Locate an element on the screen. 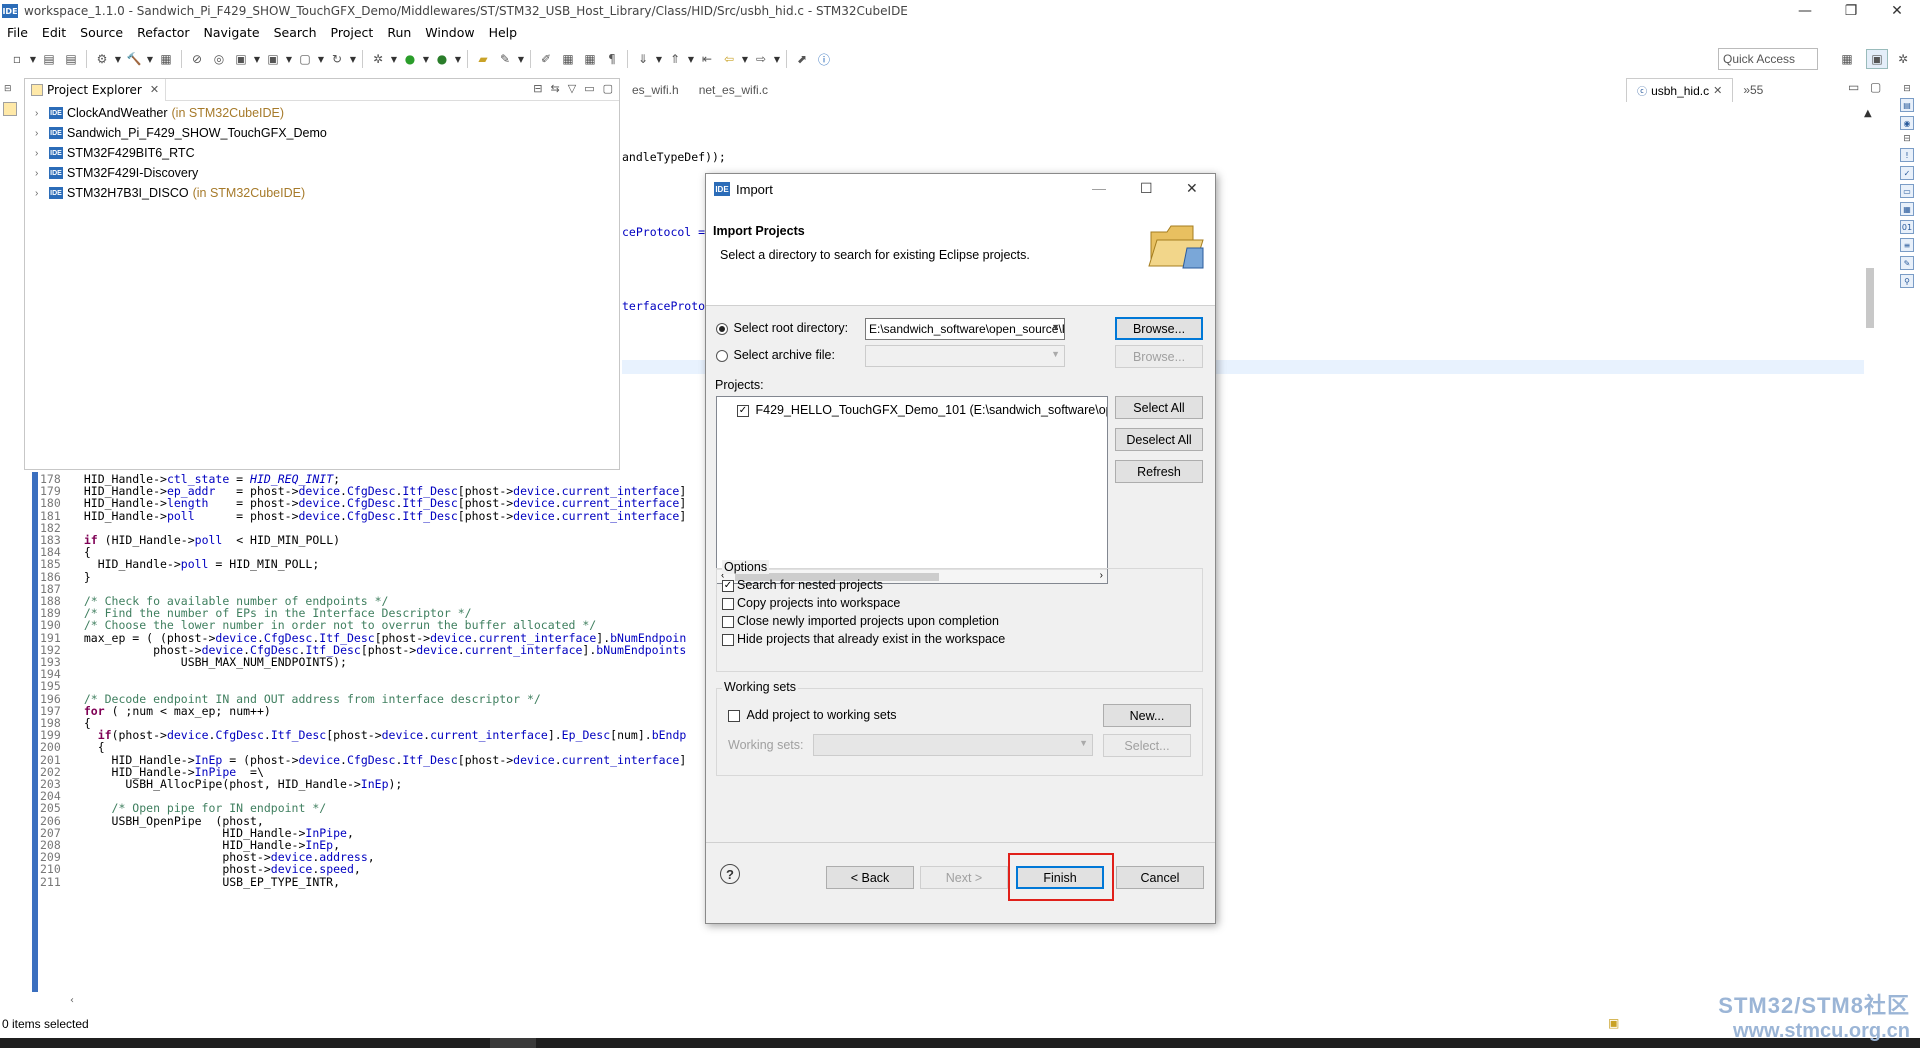  prev-annotation-icon: ⇑ is located at coordinates (675, 59).